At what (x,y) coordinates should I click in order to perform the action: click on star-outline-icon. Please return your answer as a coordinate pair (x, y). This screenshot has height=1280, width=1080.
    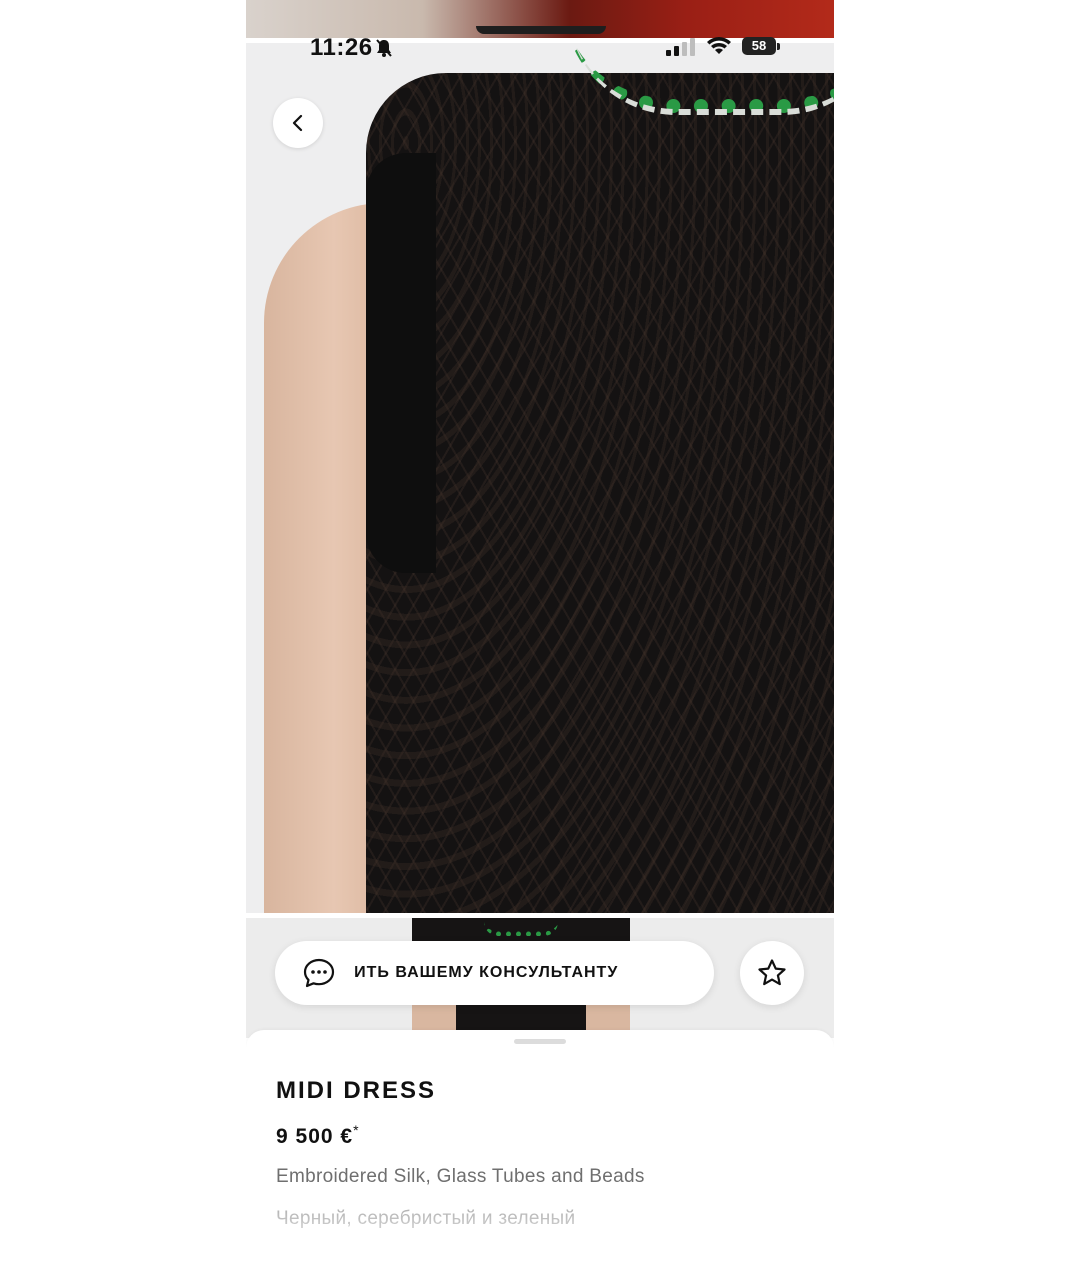
    Looking at the image, I should click on (772, 972).